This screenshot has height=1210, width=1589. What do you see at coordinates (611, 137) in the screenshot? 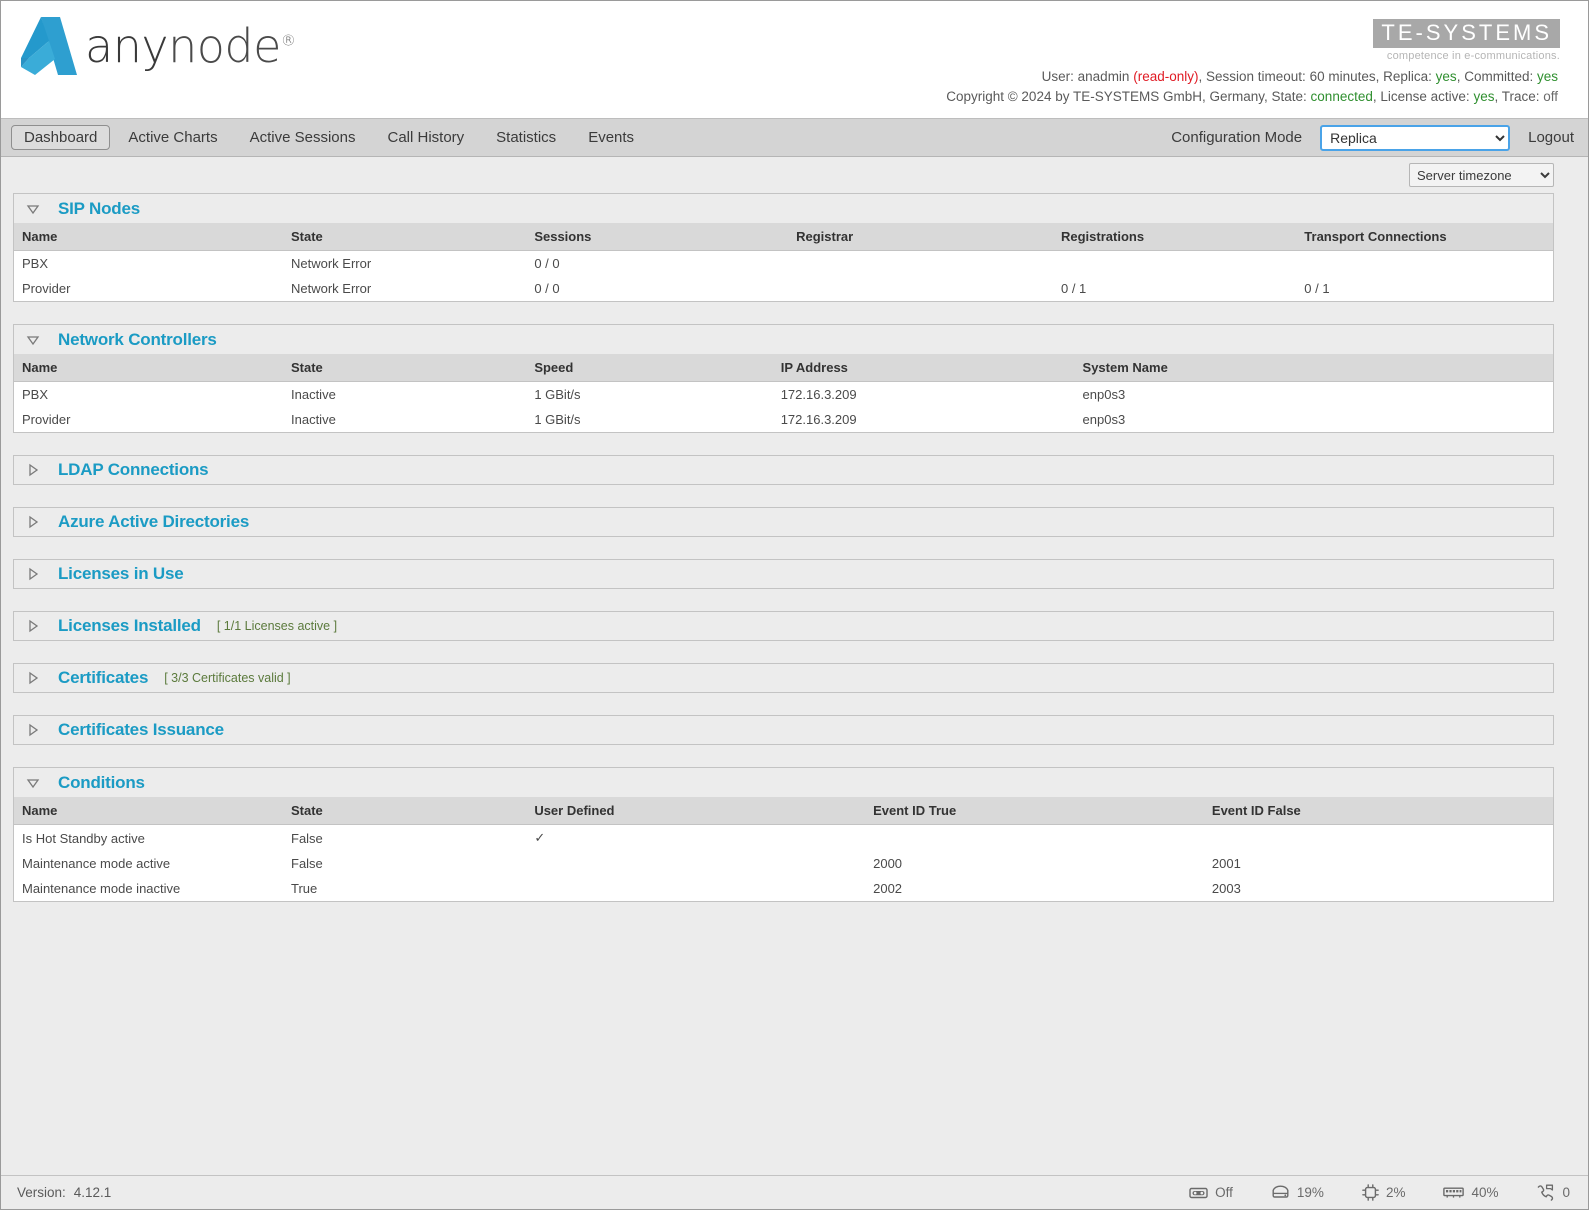
I see `nav-tab-events: Events` at bounding box center [611, 137].